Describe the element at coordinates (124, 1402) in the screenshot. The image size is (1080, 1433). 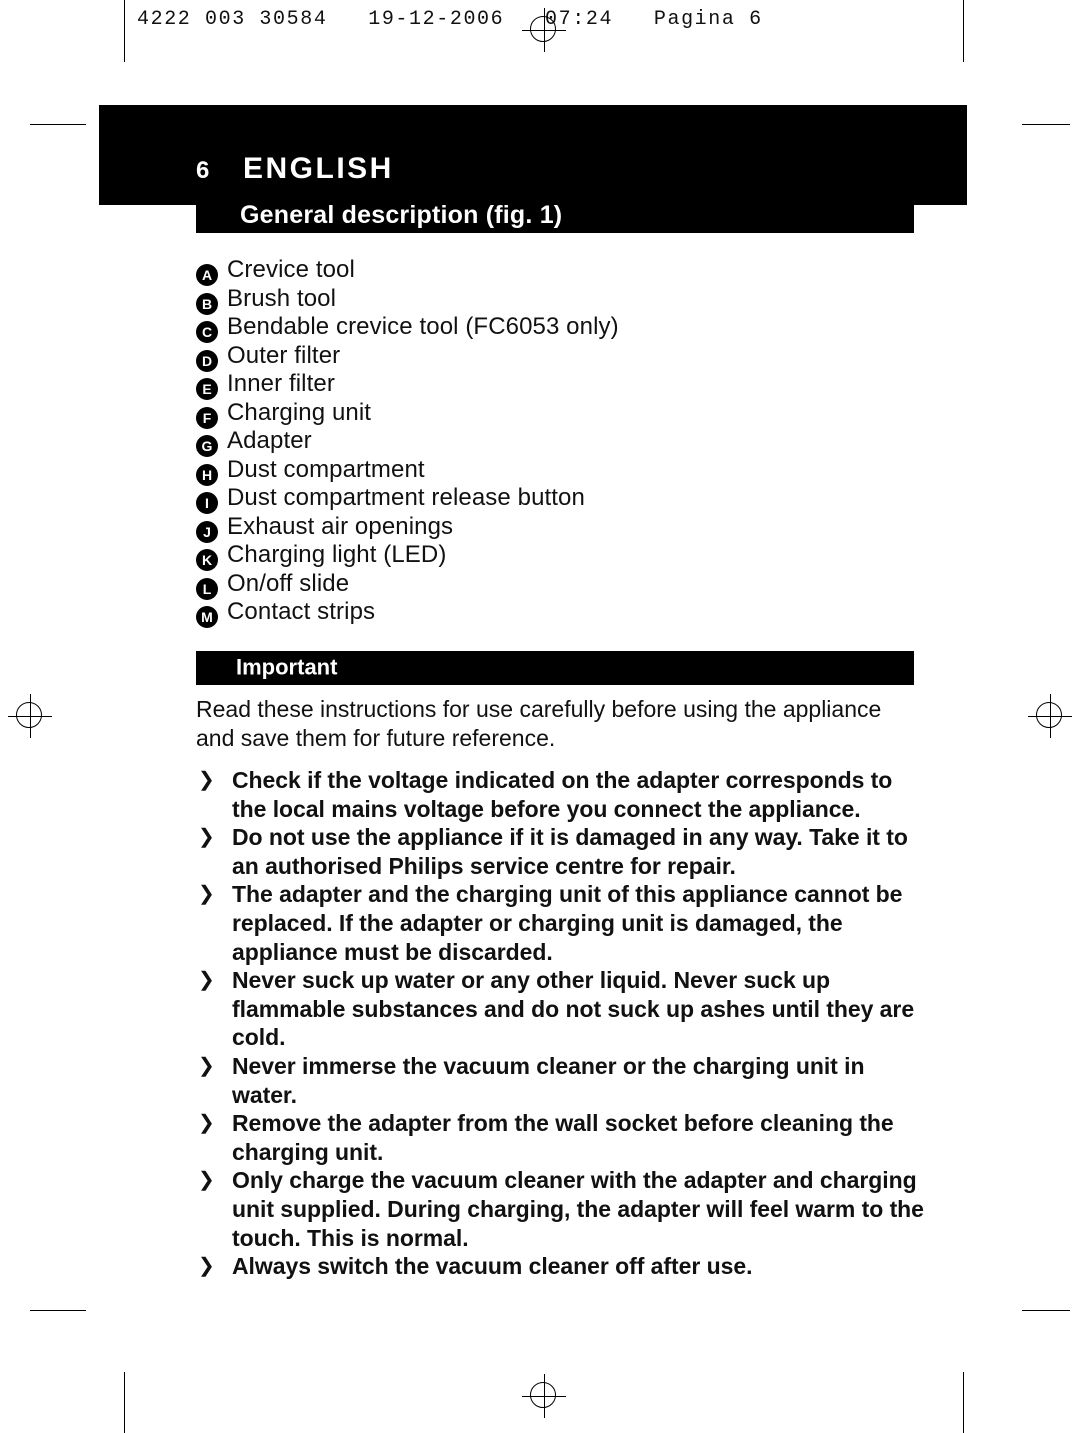
I see `crop-mark-left-vertical-bottom` at that location.